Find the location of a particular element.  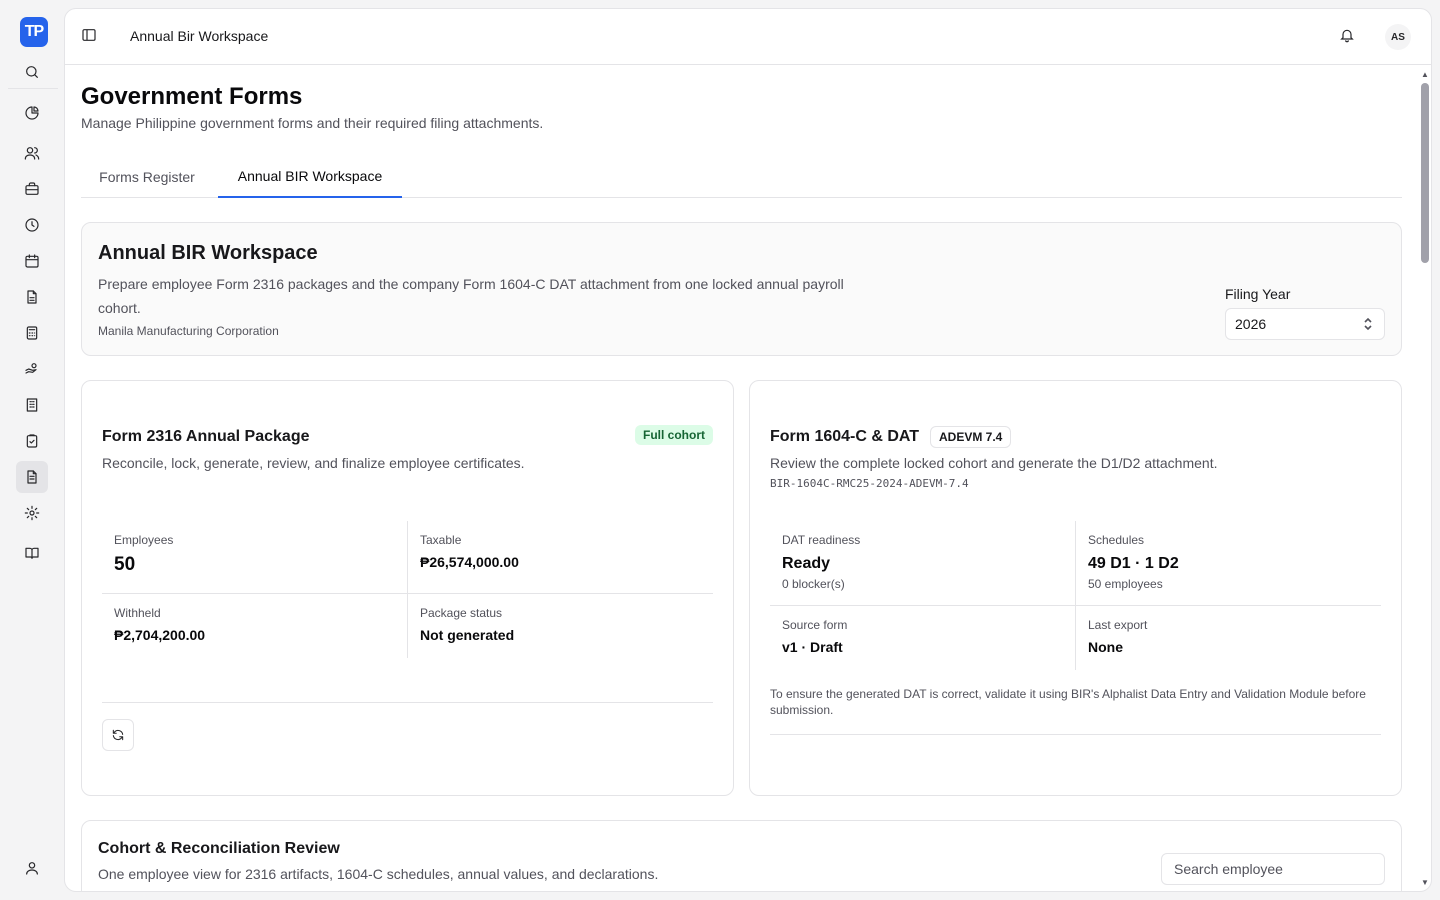

filing-year-value: 2026 is located at coordinates (1251, 324).